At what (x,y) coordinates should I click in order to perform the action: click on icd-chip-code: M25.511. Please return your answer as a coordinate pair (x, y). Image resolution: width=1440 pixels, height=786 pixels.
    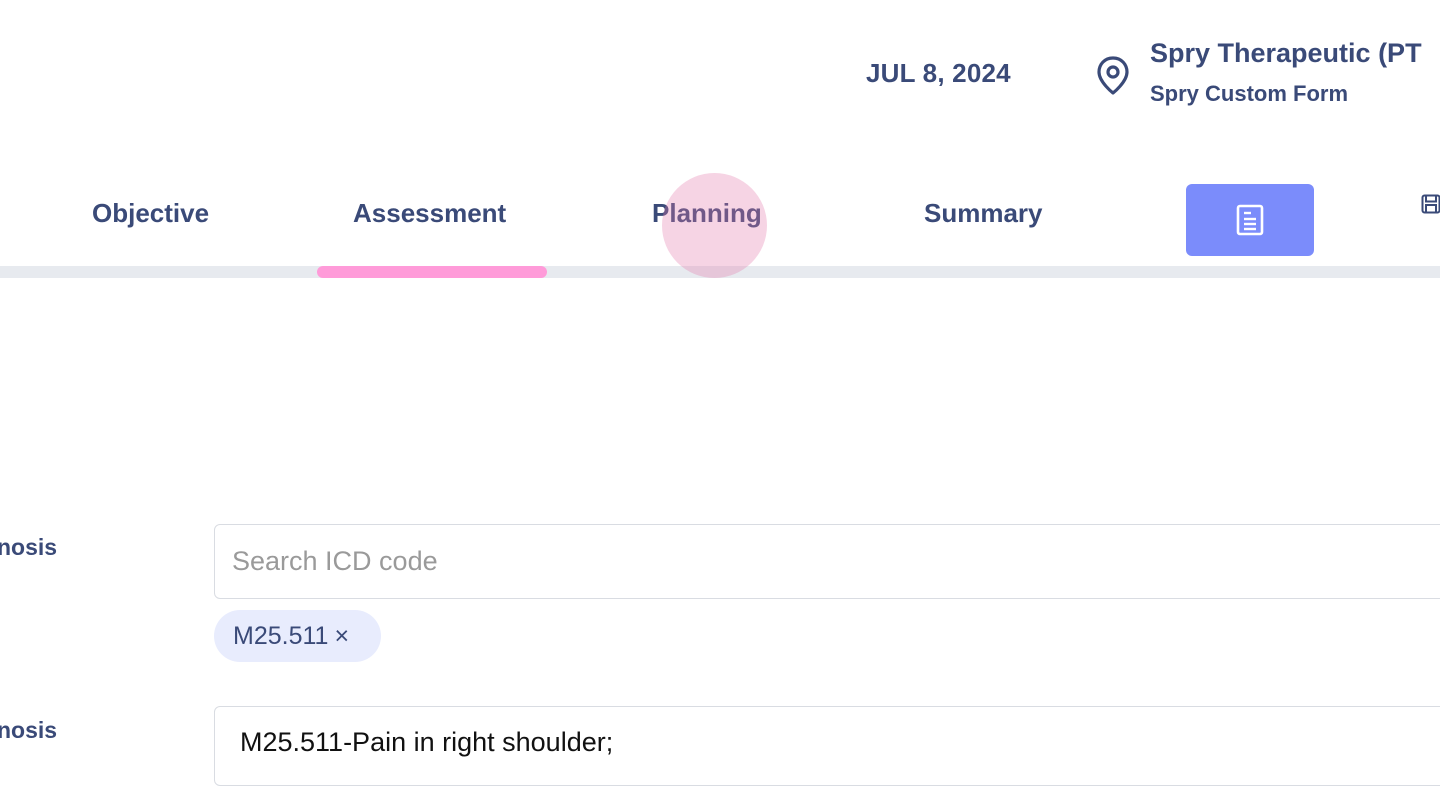
    Looking at the image, I should click on (281, 635).